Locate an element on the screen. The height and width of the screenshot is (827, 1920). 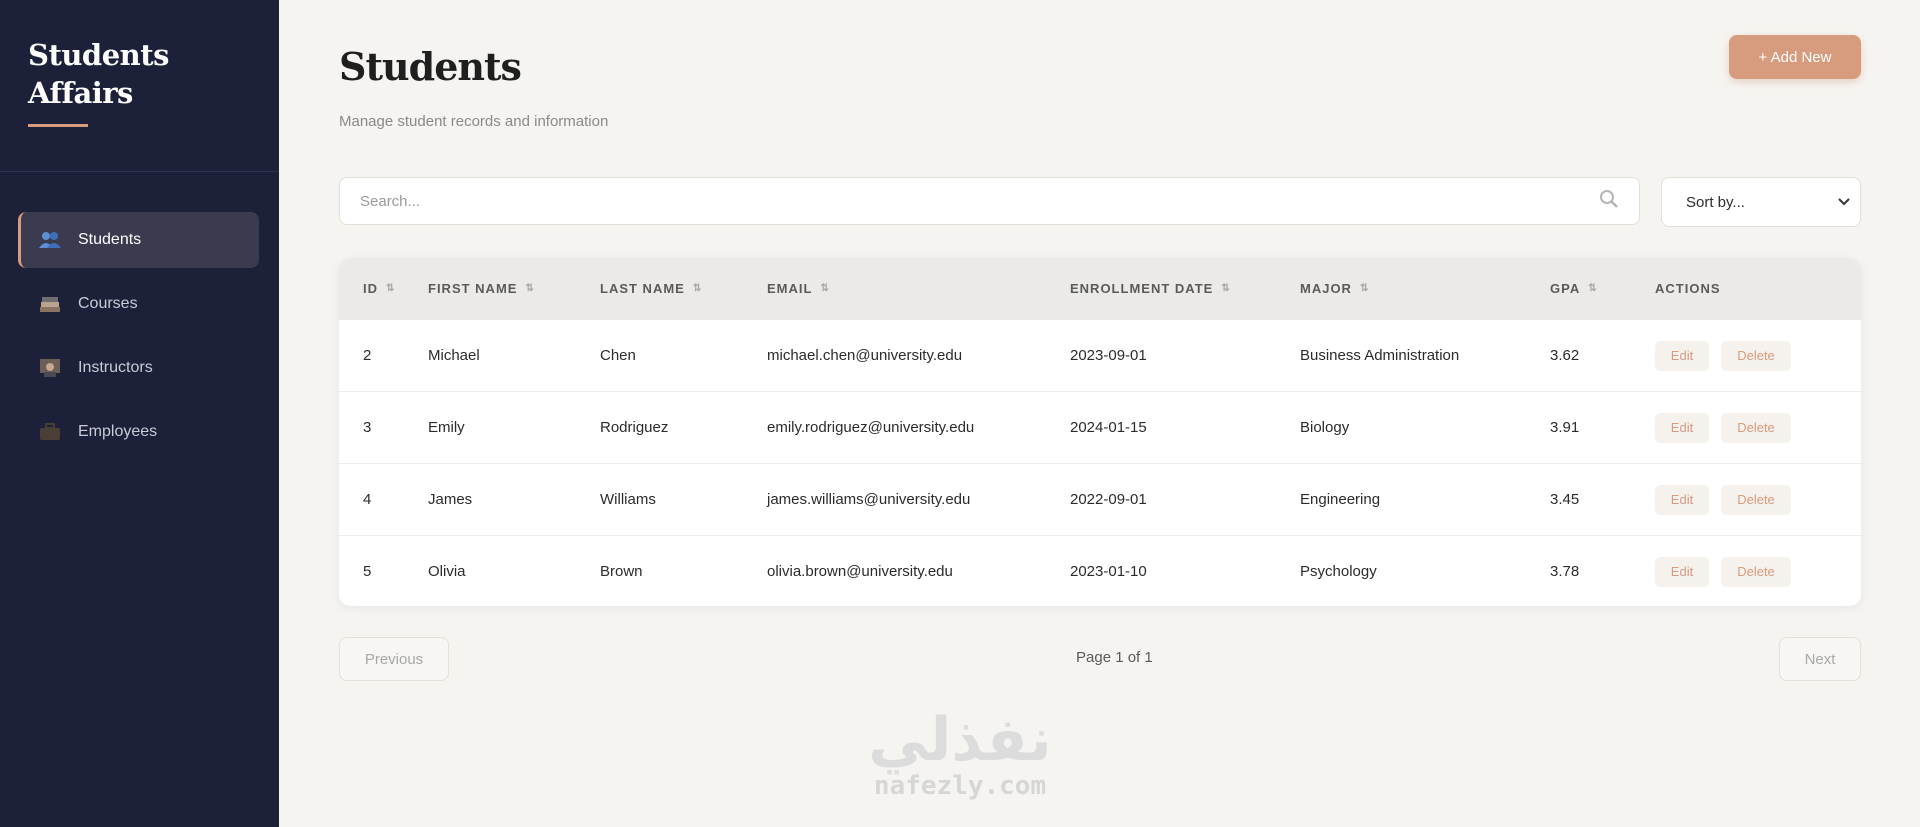
sidebar-item-employees: Employees is located at coordinates (138, 432).